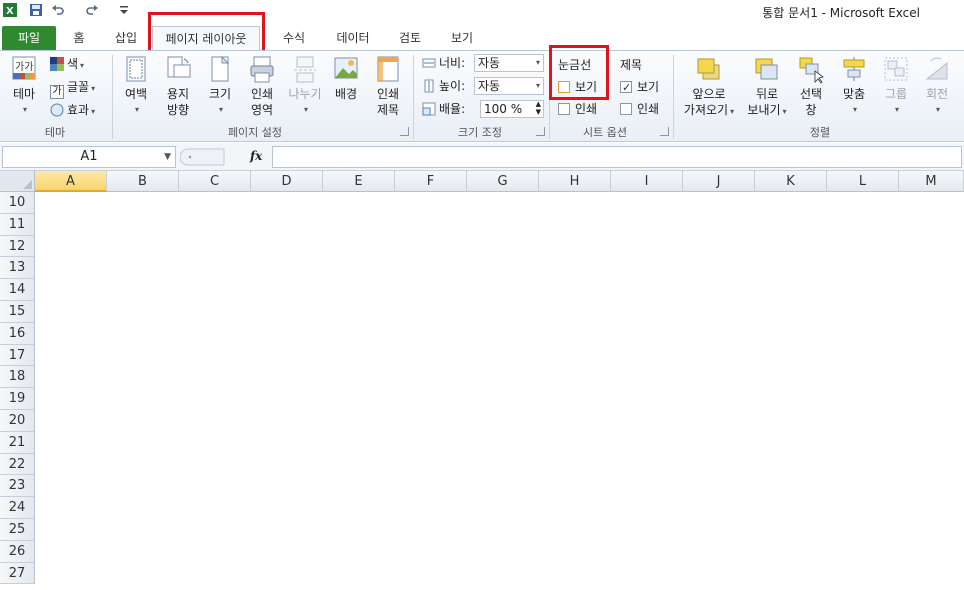  Describe the element at coordinates (71, 181) in the screenshot. I see `column-header-a: A` at that location.